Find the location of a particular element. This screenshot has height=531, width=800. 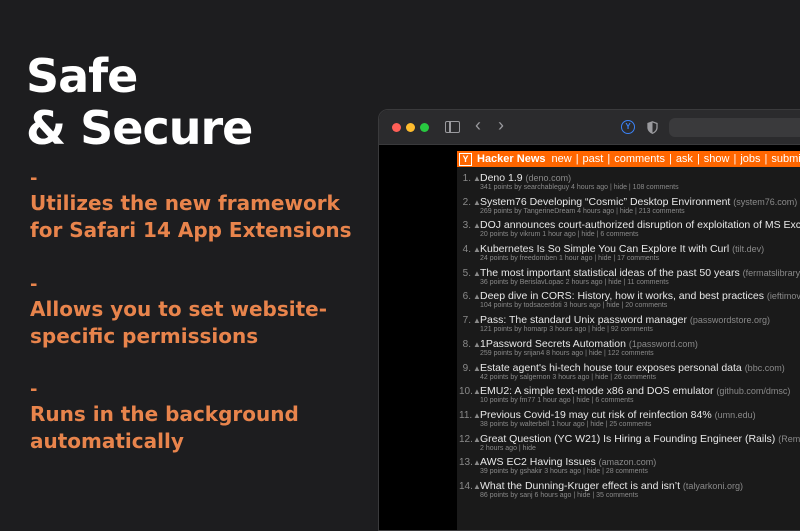

story-rank: 4. is located at coordinates (465, 249).